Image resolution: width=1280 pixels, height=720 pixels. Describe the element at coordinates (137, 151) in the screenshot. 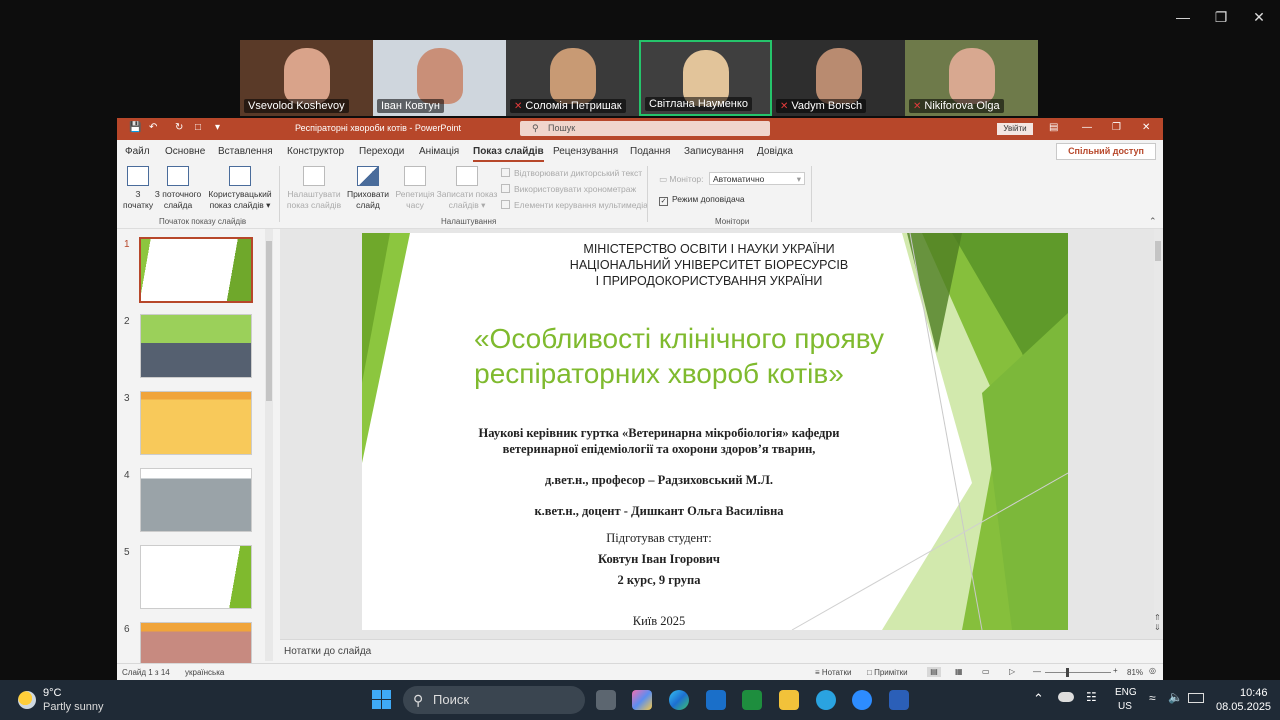

I see `tab-0: Файл` at that location.